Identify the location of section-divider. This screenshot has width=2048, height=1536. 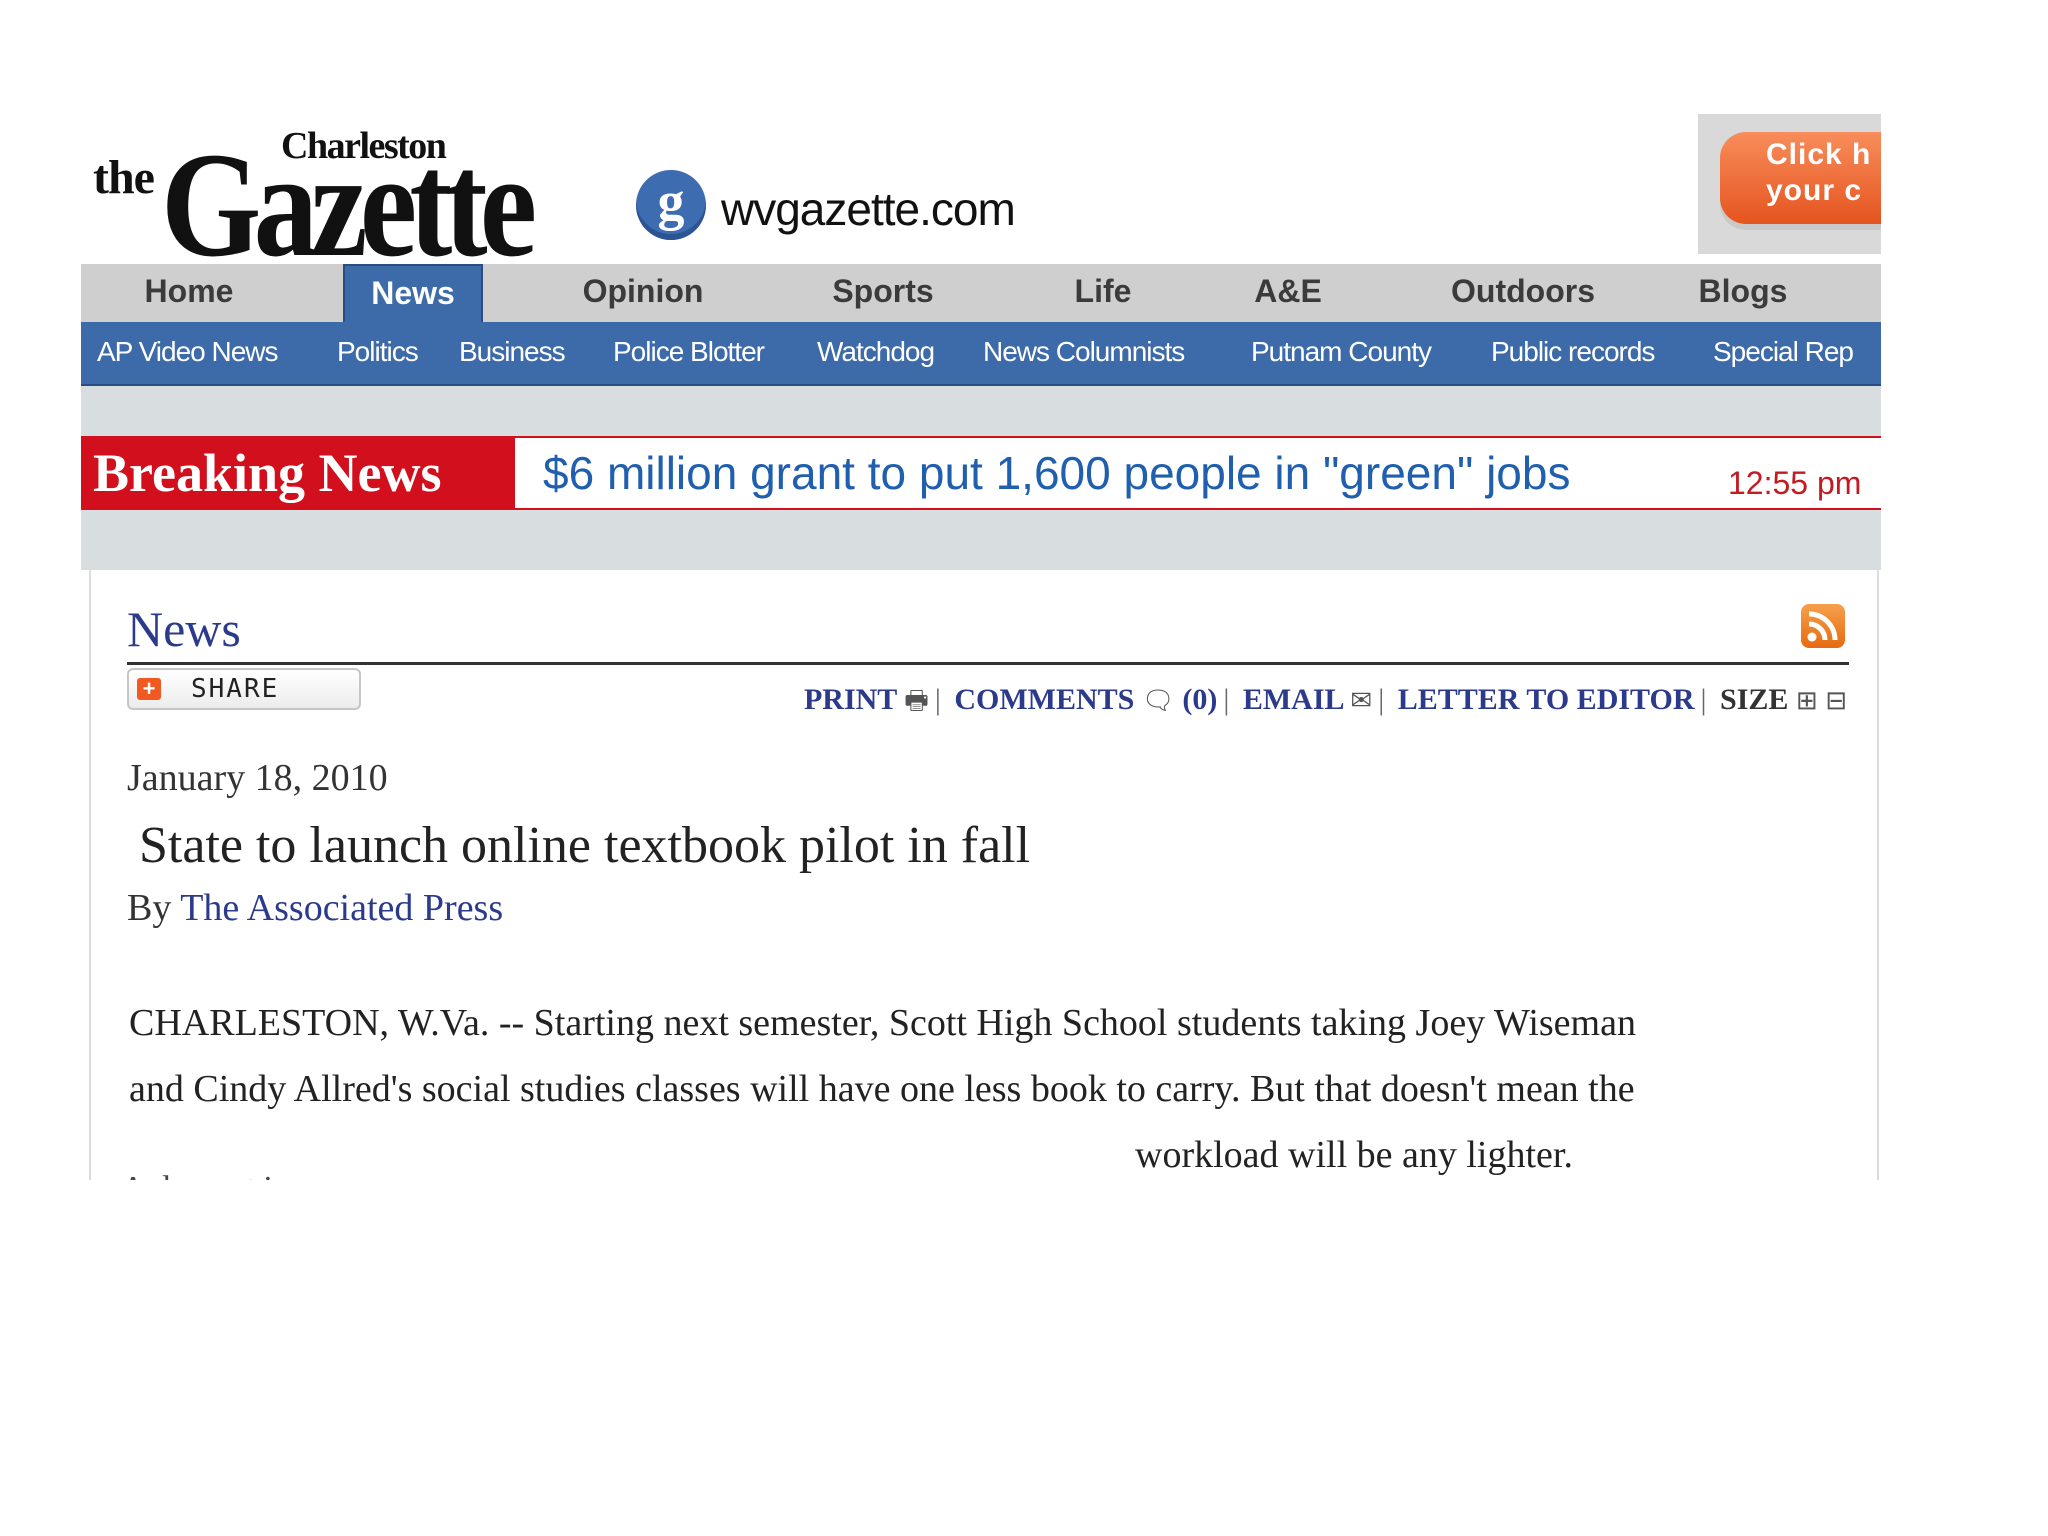
(988, 663).